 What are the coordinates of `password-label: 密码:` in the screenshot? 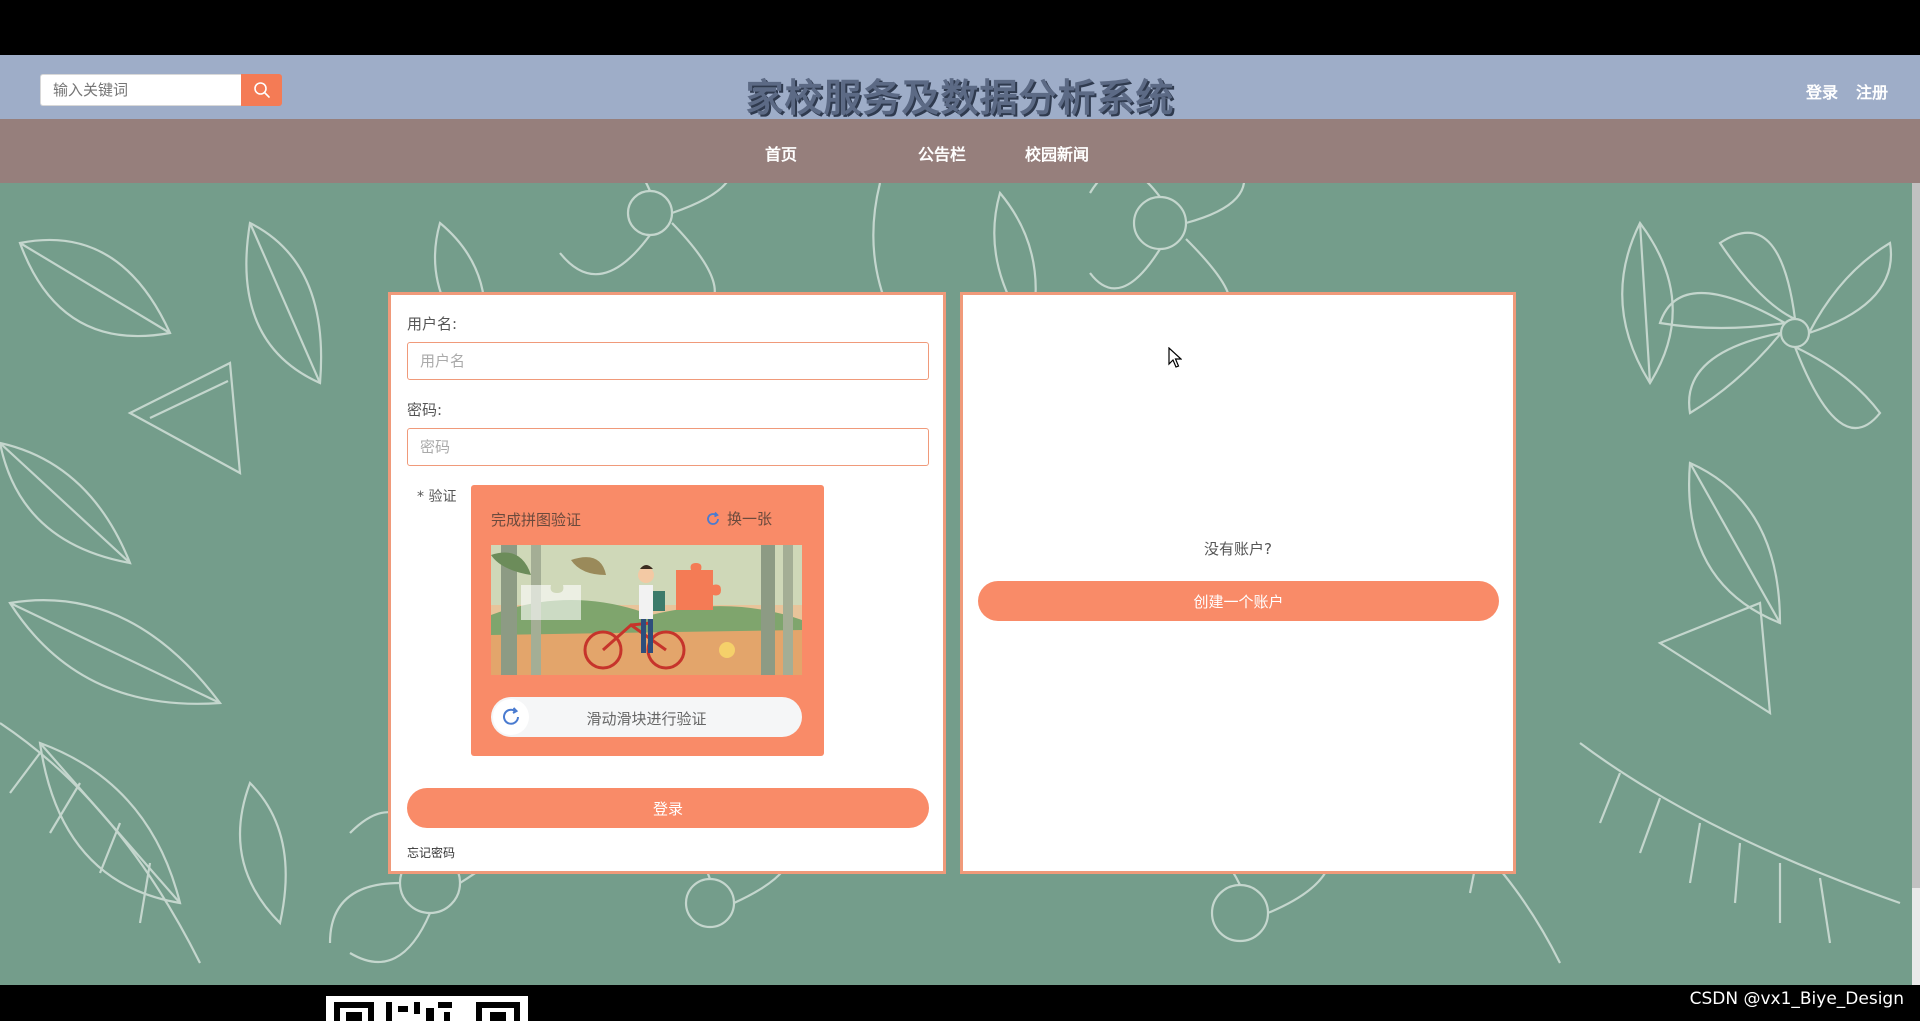 It's located at (425, 410).